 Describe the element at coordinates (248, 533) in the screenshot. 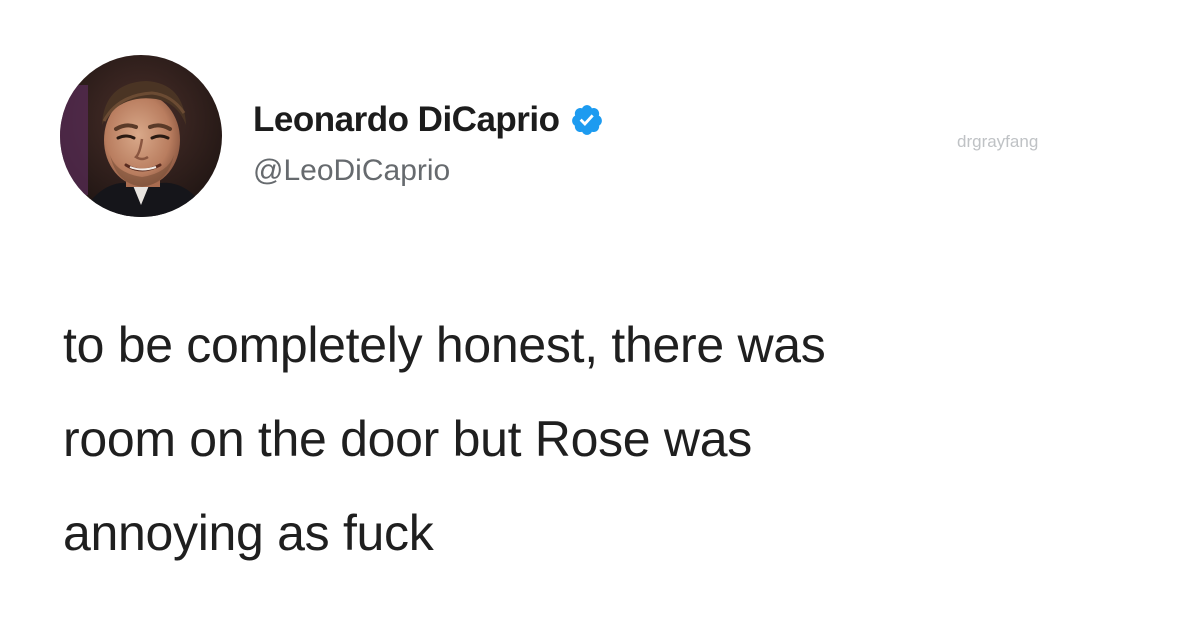

I see `tweet-text-line: annoying as fuck` at that location.